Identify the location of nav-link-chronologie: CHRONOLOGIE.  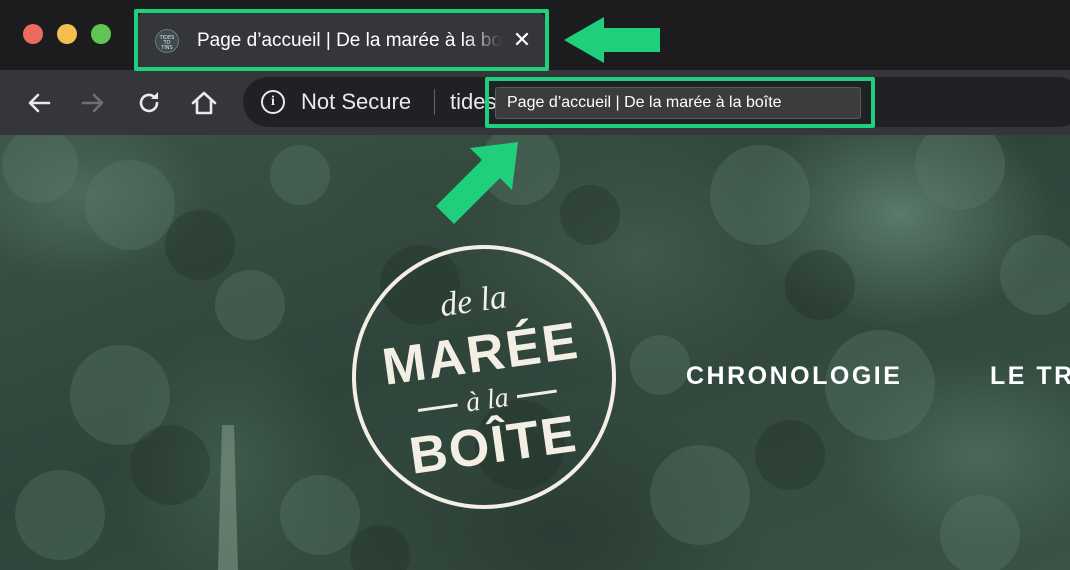
(794, 376).